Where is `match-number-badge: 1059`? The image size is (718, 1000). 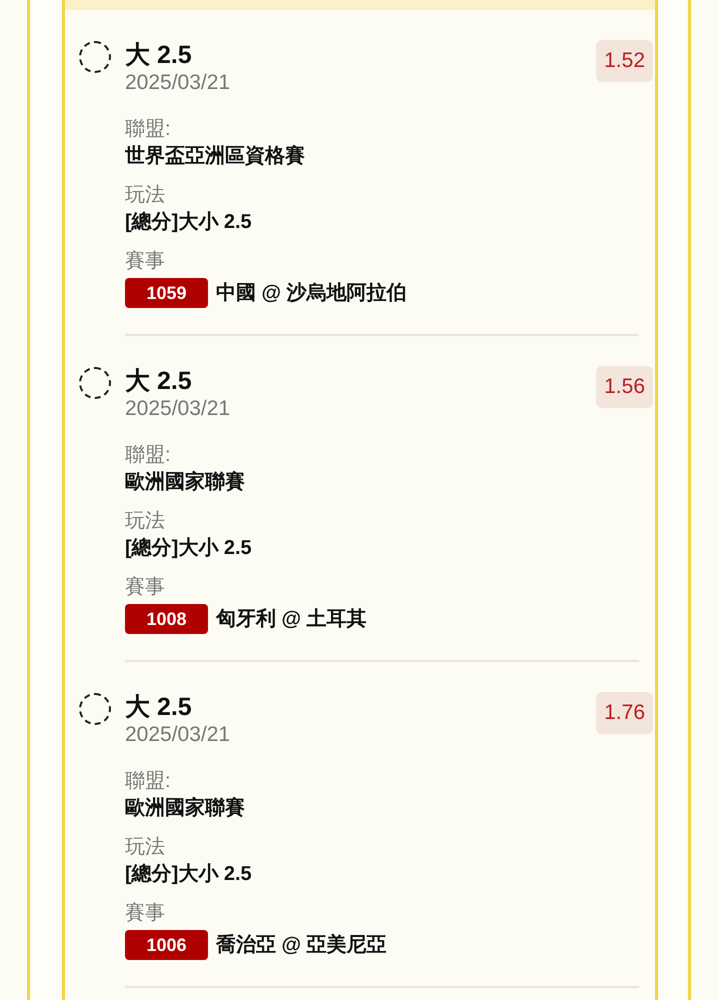
match-number-badge: 1059 is located at coordinates (166, 293).